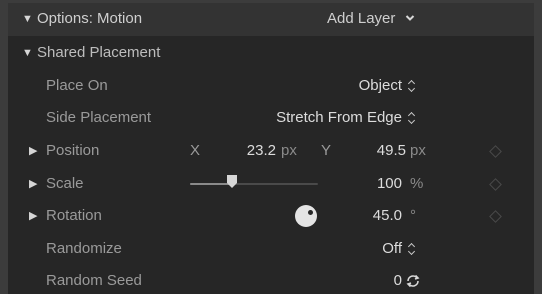 The image size is (542, 294). What do you see at coordinates (232, 182) in the screenshot?
I see `scale-slider-thumb` at bounding box center [232, 182].